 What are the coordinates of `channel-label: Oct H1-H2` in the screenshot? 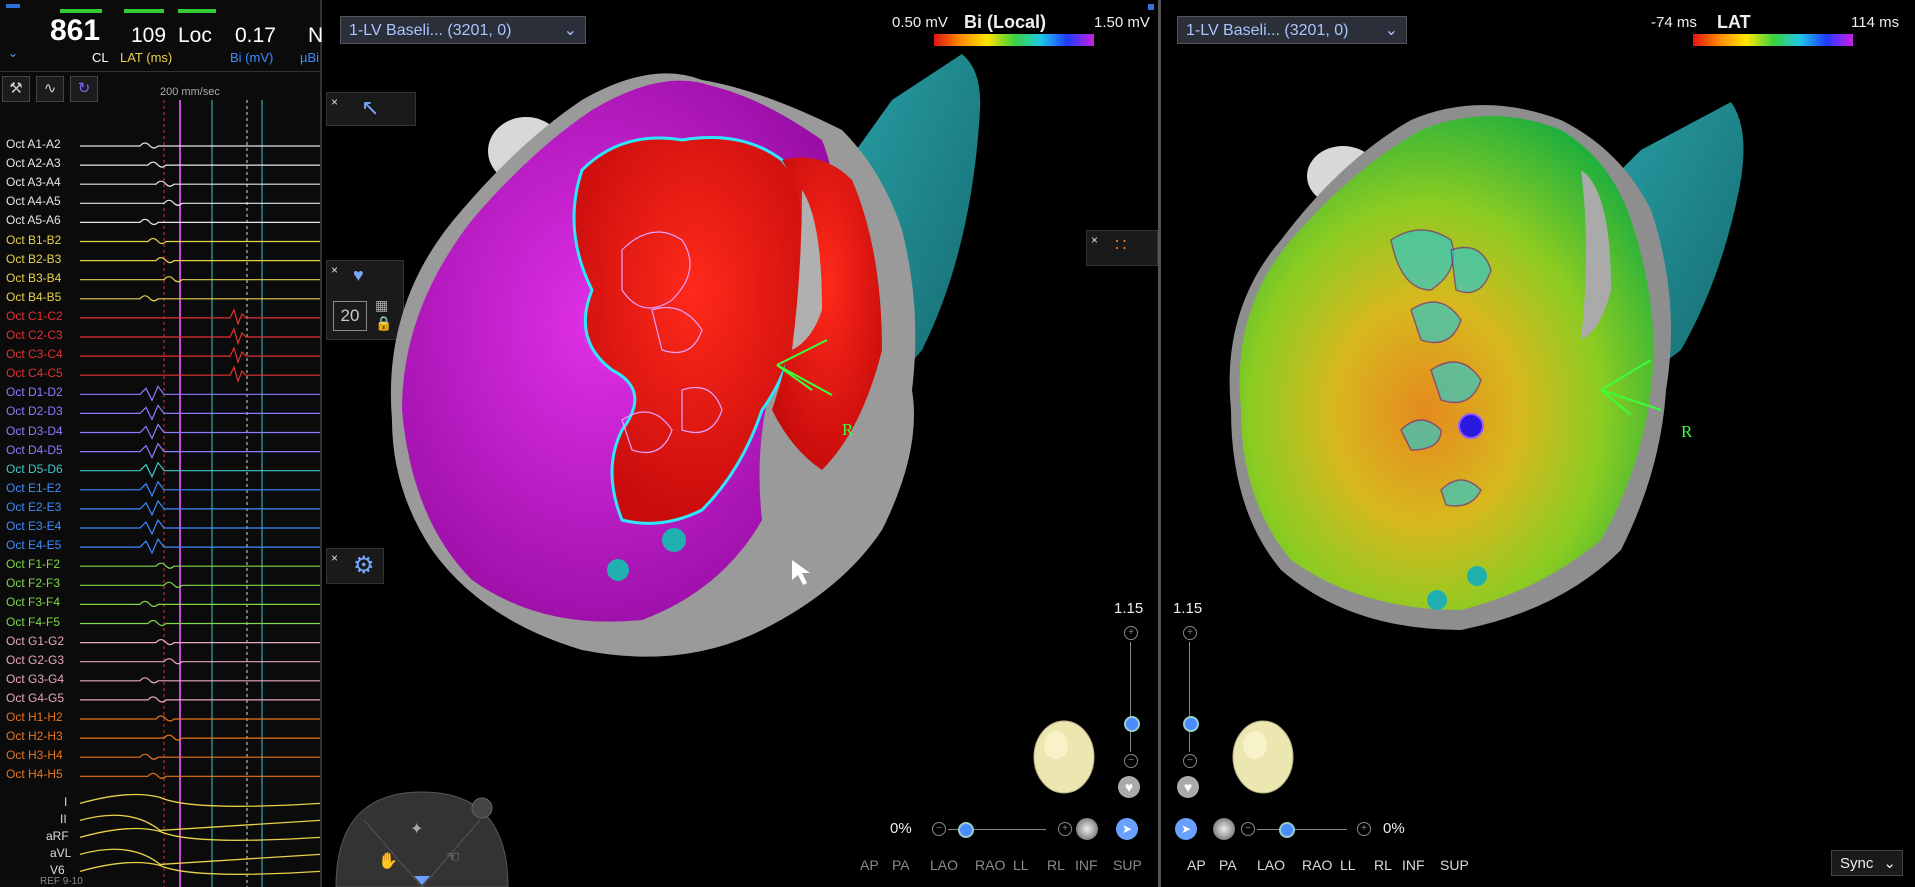 It's located at (34, 717).